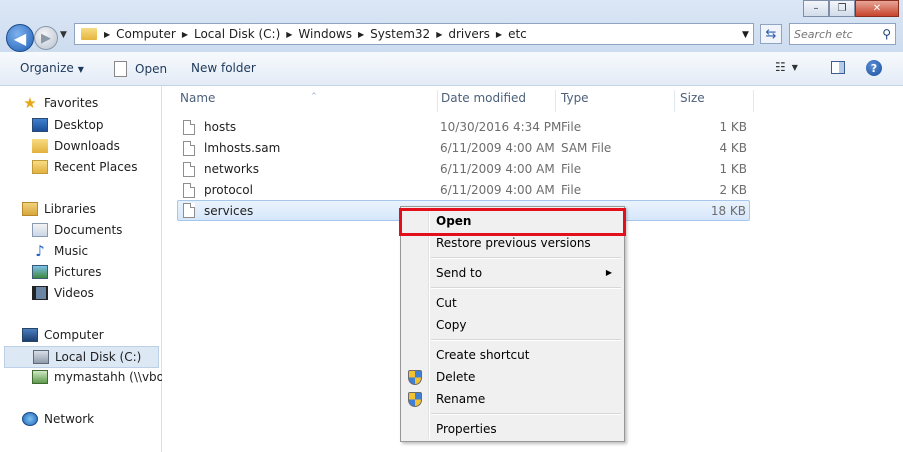 This screenshot has height=452, width=903. I want to click on sidebar-item-local-disk: Local Disk (C:), so click(81, 357).